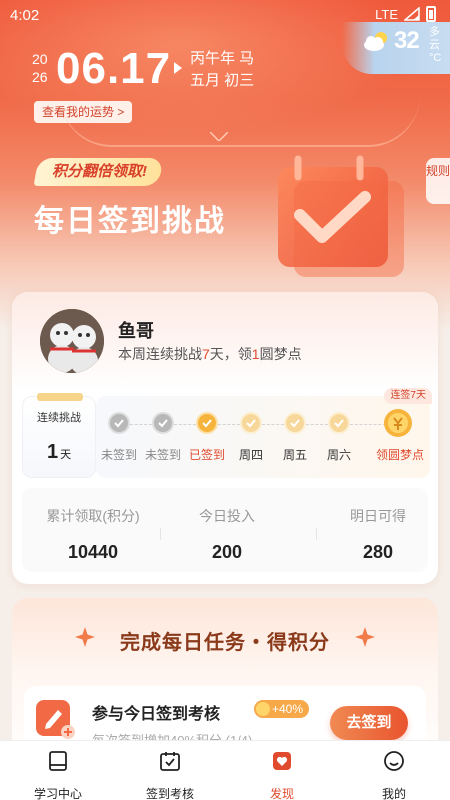  Describe the element at coordinates (393, 793) in the screenshot. I see `nav-label: 我的` at that location.